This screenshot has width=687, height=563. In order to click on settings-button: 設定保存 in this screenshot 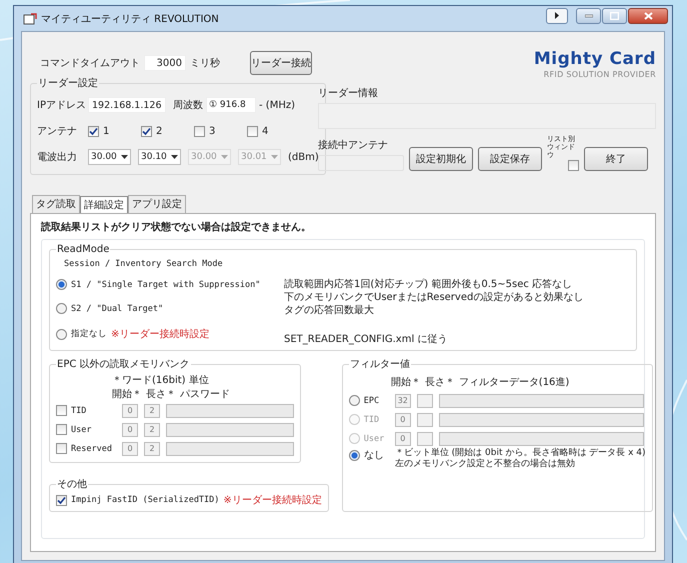, I will do `click(510, 159)`.